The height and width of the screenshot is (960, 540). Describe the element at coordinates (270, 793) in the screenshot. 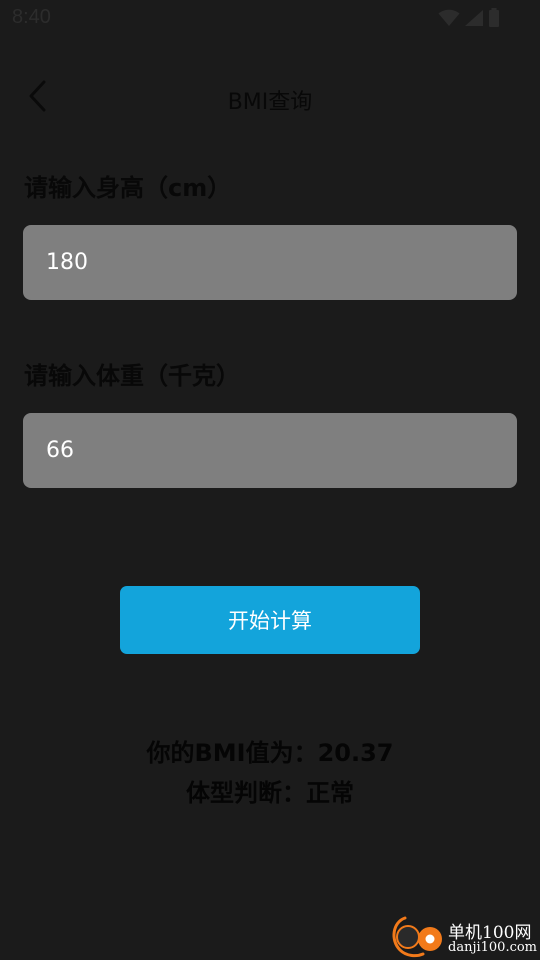

I see `body-type-result: 体型判断：正常` at that location.